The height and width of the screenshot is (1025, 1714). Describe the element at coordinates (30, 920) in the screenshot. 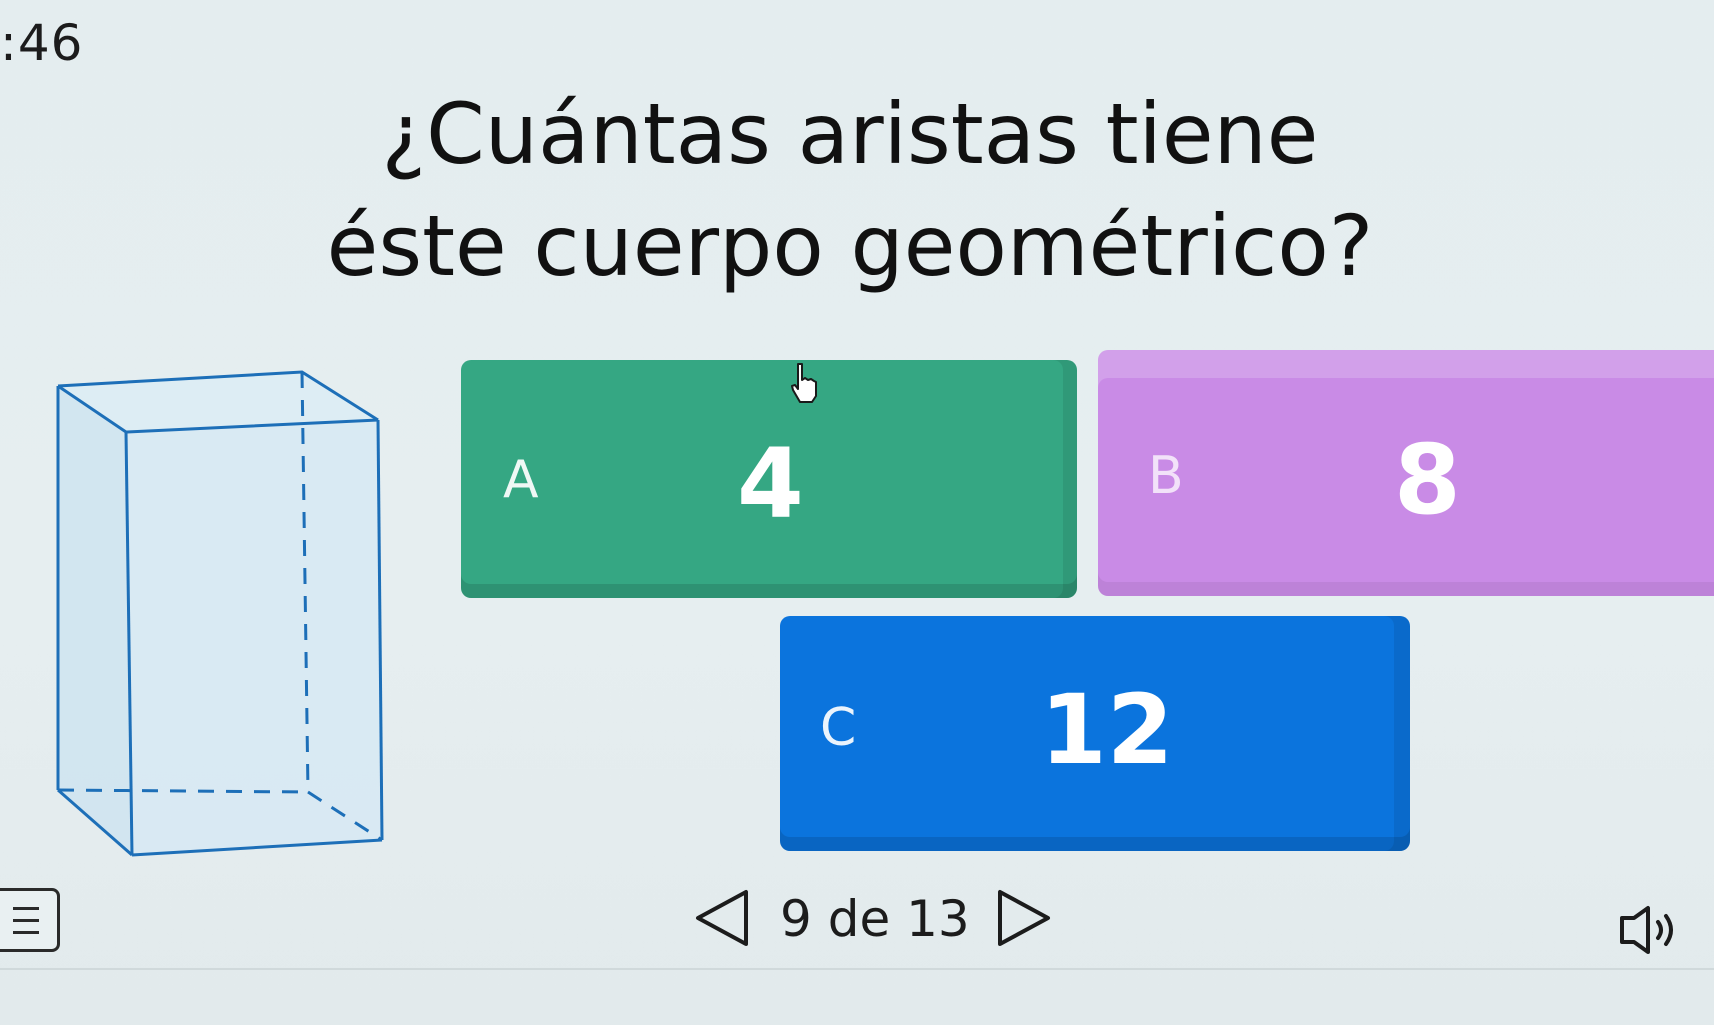

I see `menu-button` at that location.